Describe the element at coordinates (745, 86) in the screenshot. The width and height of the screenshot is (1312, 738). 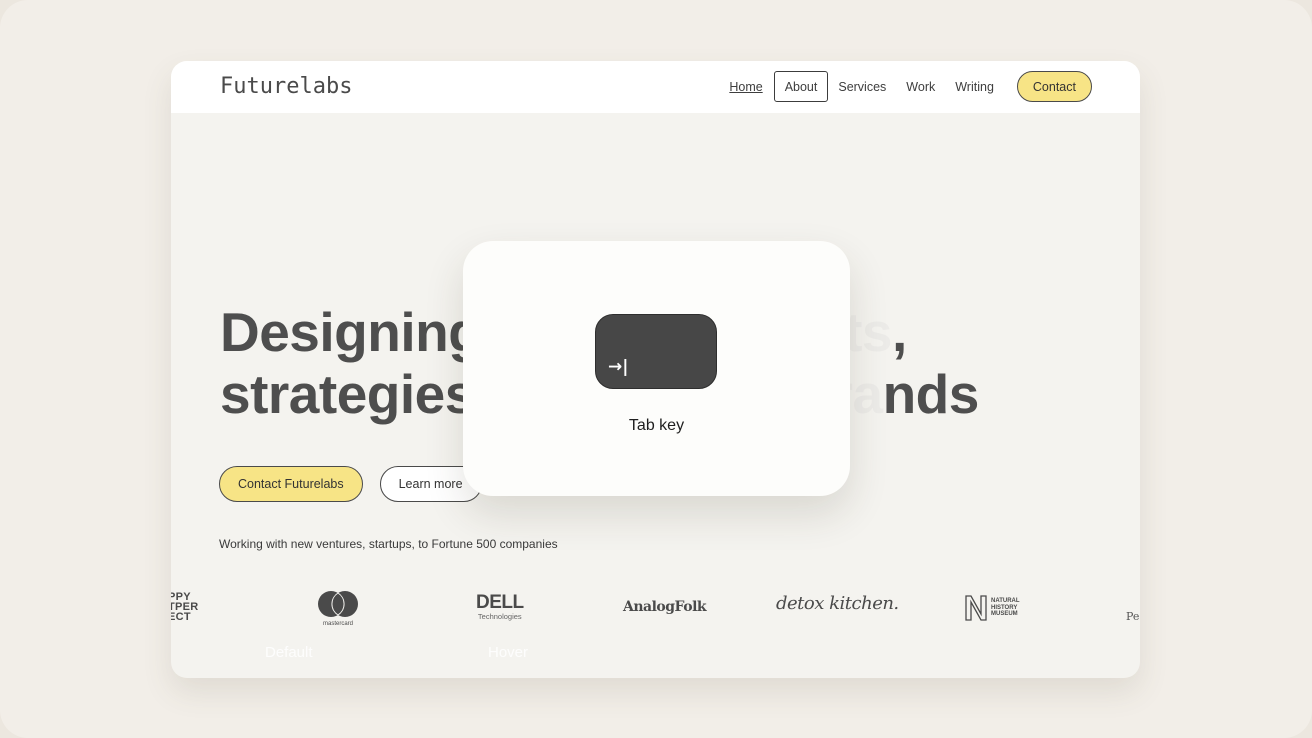
I see `nav-home: Home` at that location.